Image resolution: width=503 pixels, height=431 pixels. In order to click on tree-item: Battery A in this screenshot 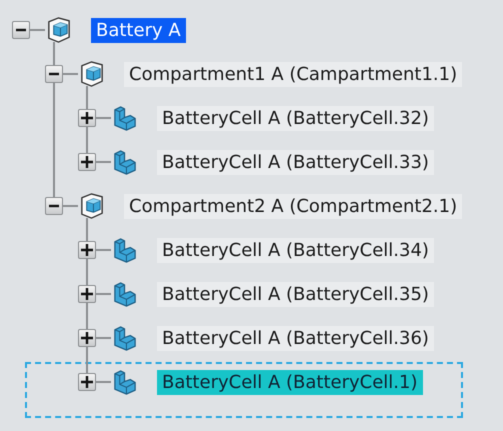, I will do `click(138, 30)`.